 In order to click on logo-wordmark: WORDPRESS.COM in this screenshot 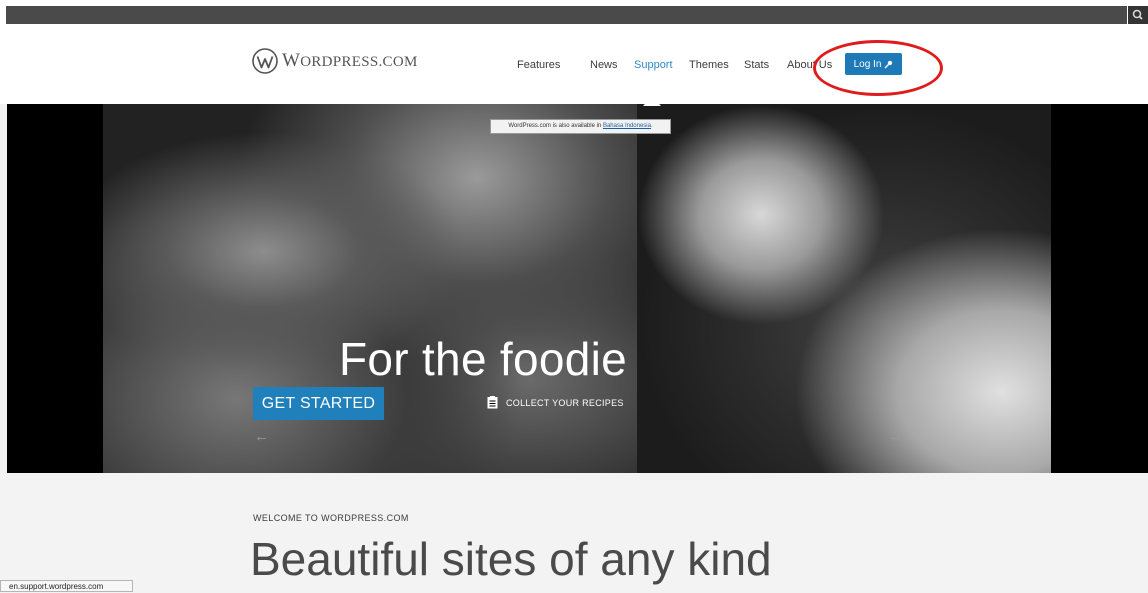, I will do `click(350, 60)`.